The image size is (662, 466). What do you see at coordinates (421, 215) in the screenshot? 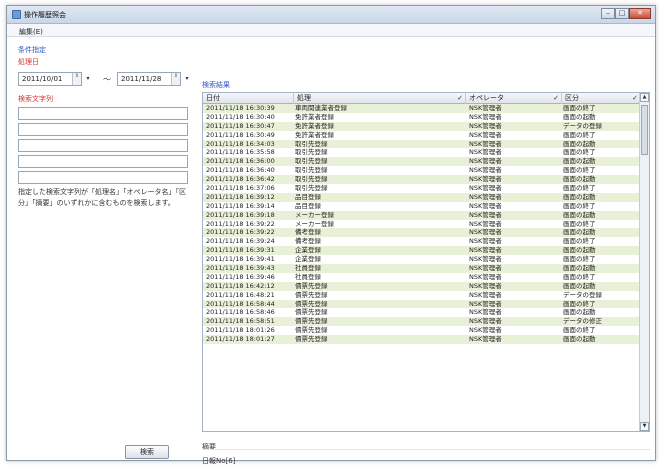
I see `table-row: 2011/11/18 16:39:18 メーカー登録 NSK管理者 画面の起動` at bounding box center [421, 215].